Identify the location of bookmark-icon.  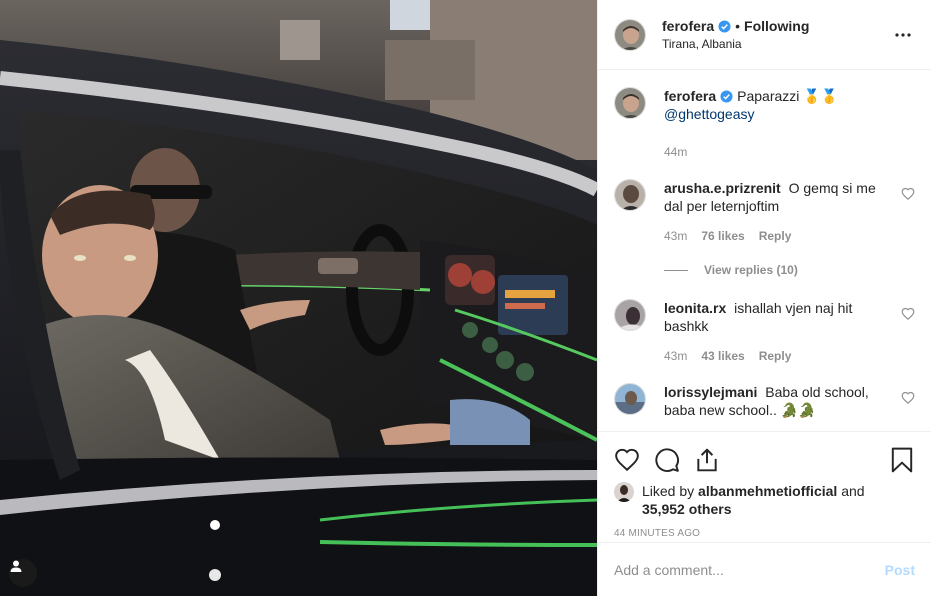
(902, 460).